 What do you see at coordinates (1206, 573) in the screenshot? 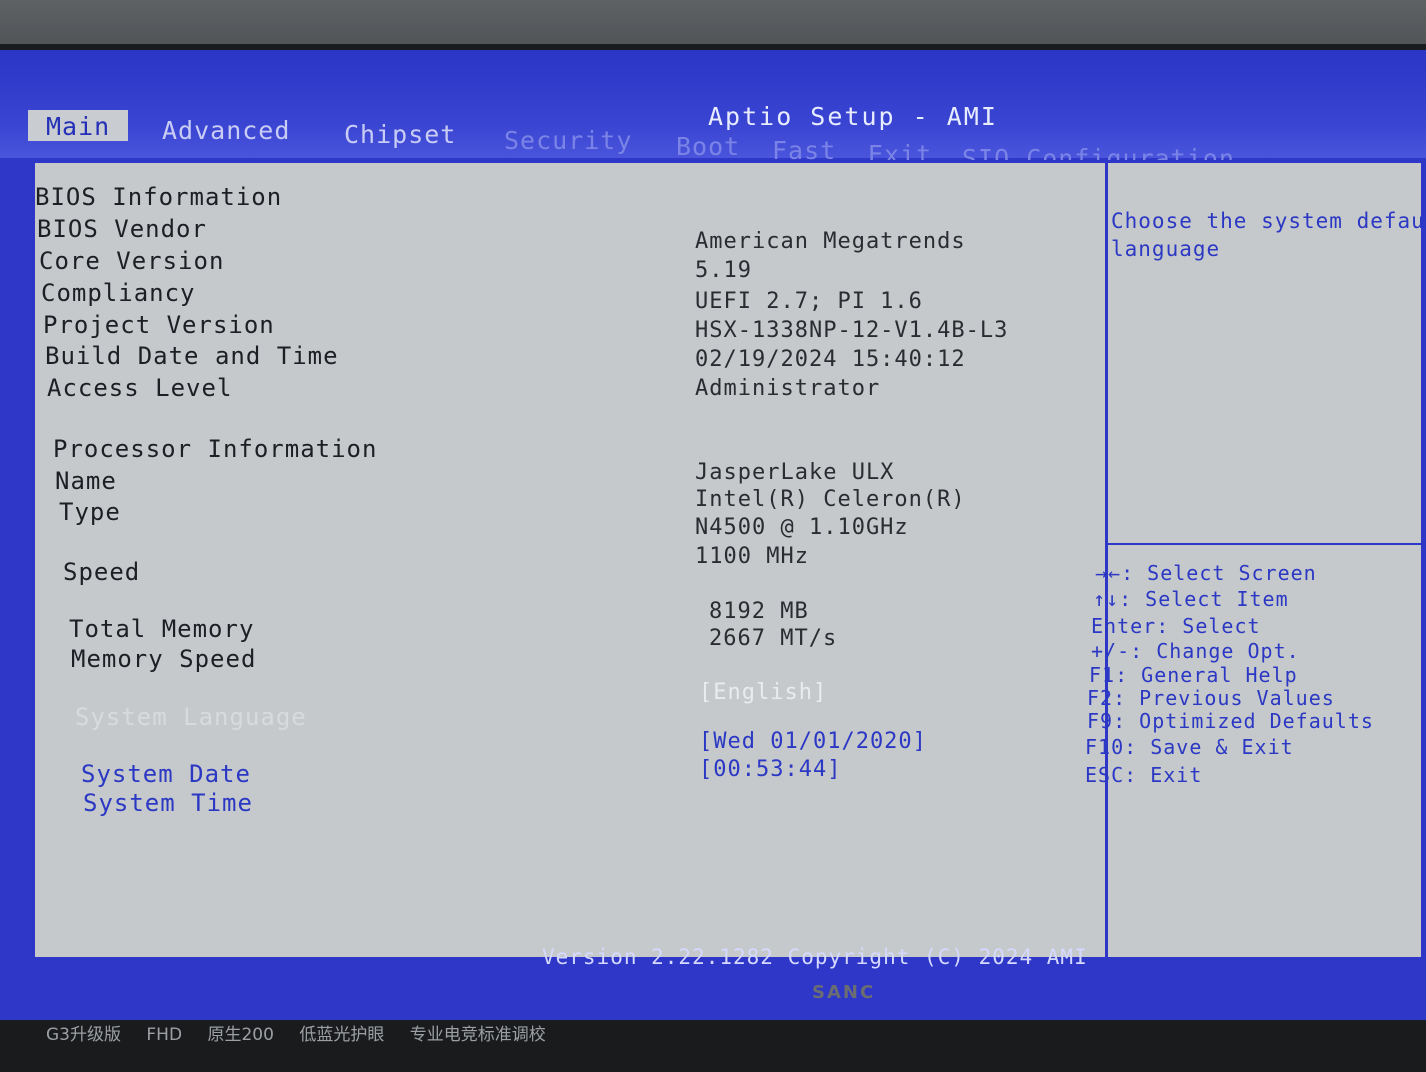
I see `key-hint-select-screen: →←: Select Screen` at bounding box center [1206, 573].